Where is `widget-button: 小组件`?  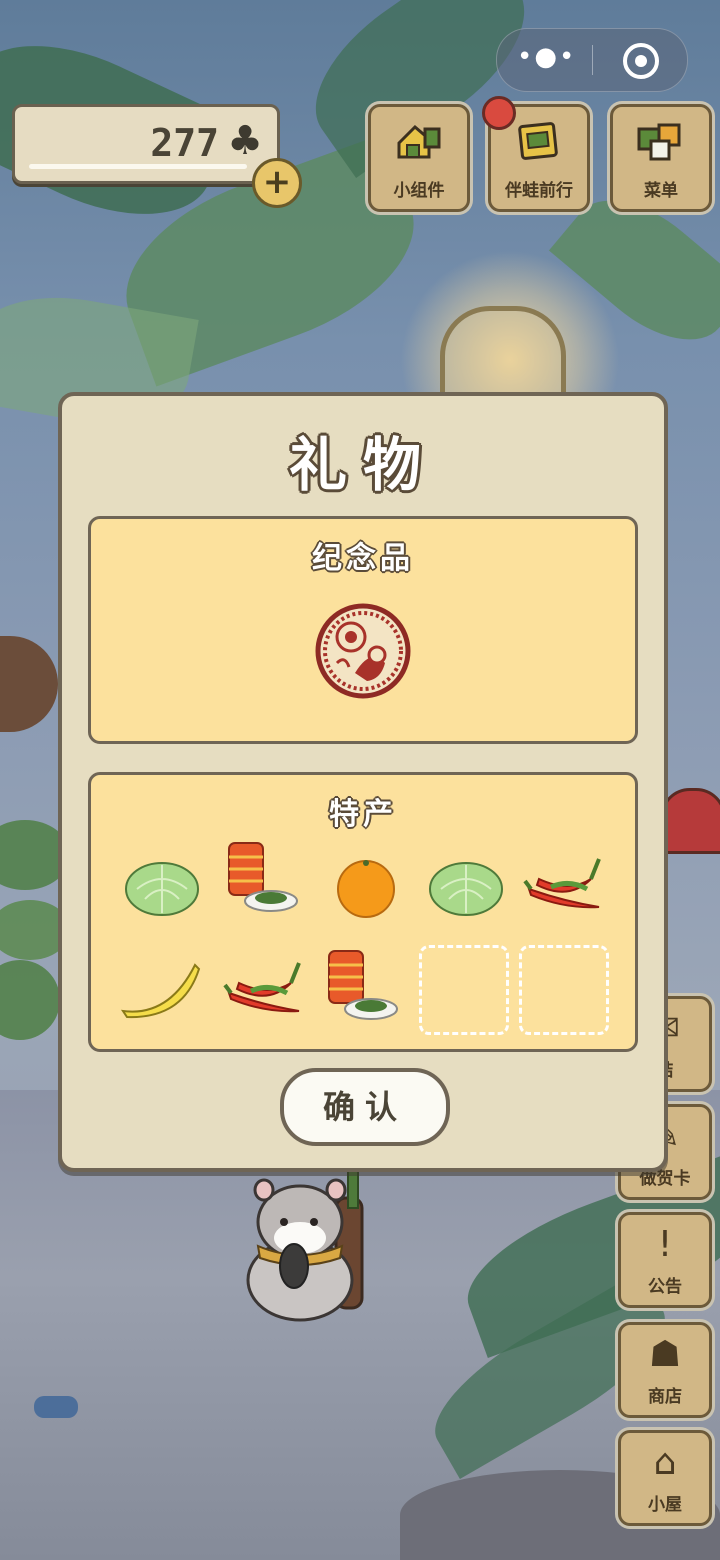 widget-button: 小组件 is located at coordinates (419, 158).